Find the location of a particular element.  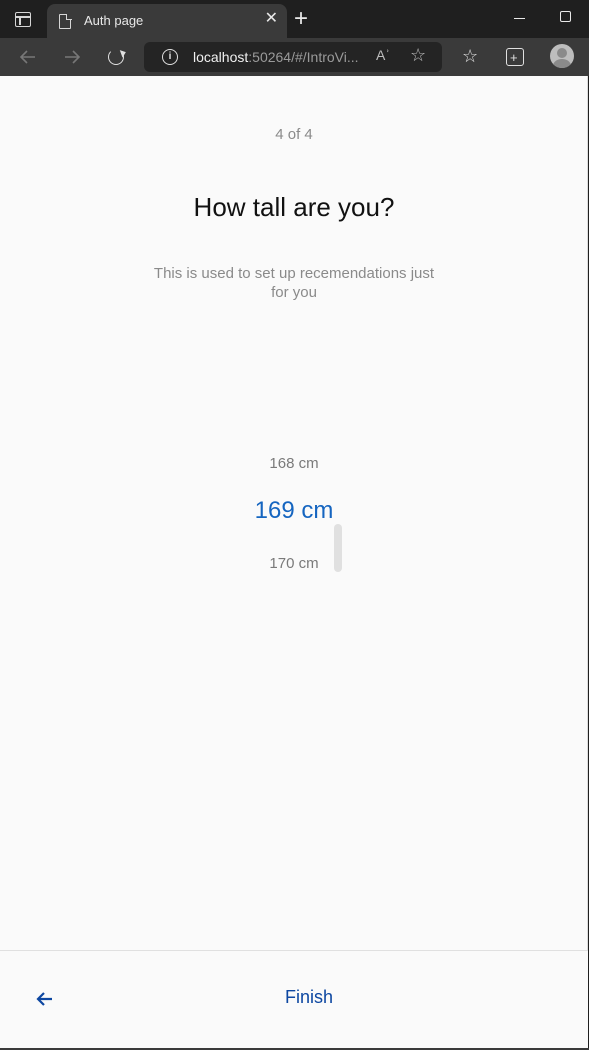

page-title: How tall are you? is located at coordinates (294, 207).